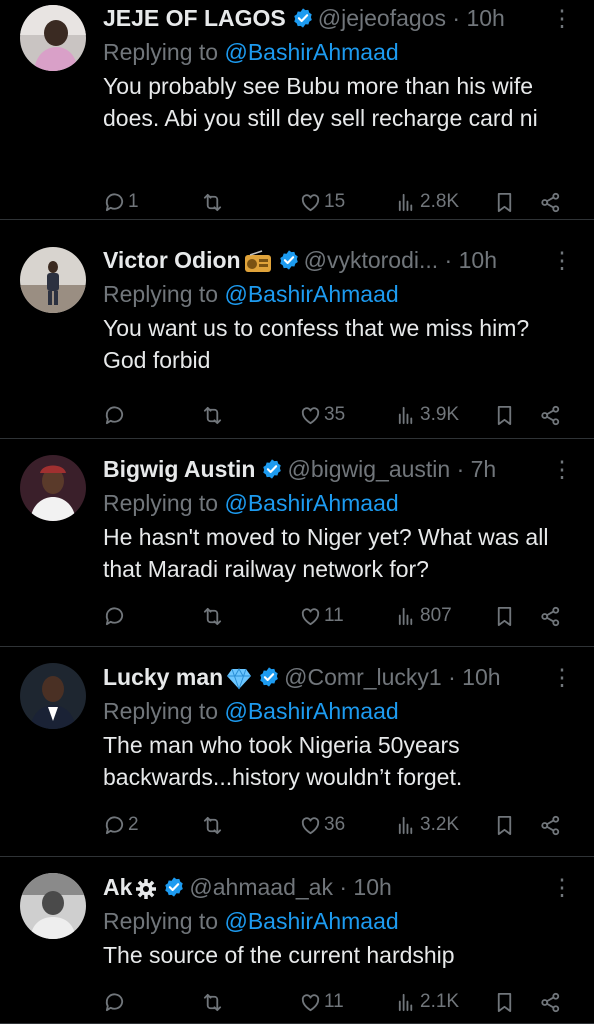  What do you see at coordinates (363, 677) in the screenshot?
I see `handle: @Comr_lucky1` at bounding box center [363, 677].